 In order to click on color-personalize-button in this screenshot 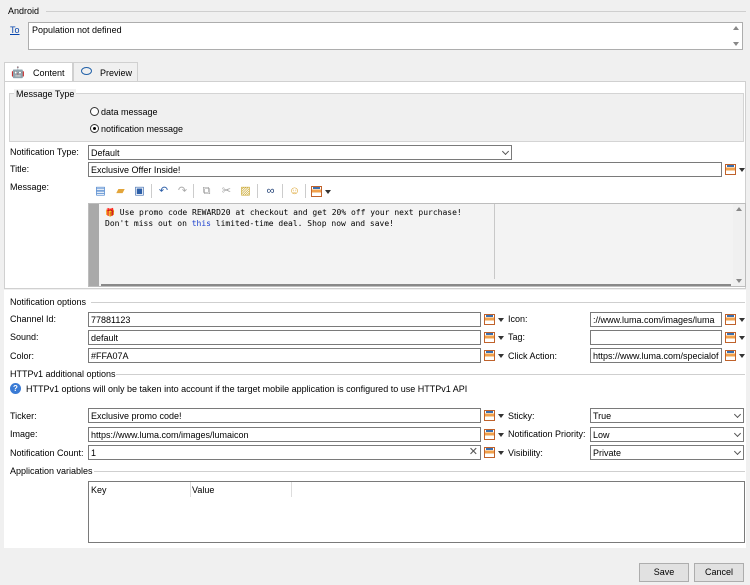, I will do `click(495, 356)`.